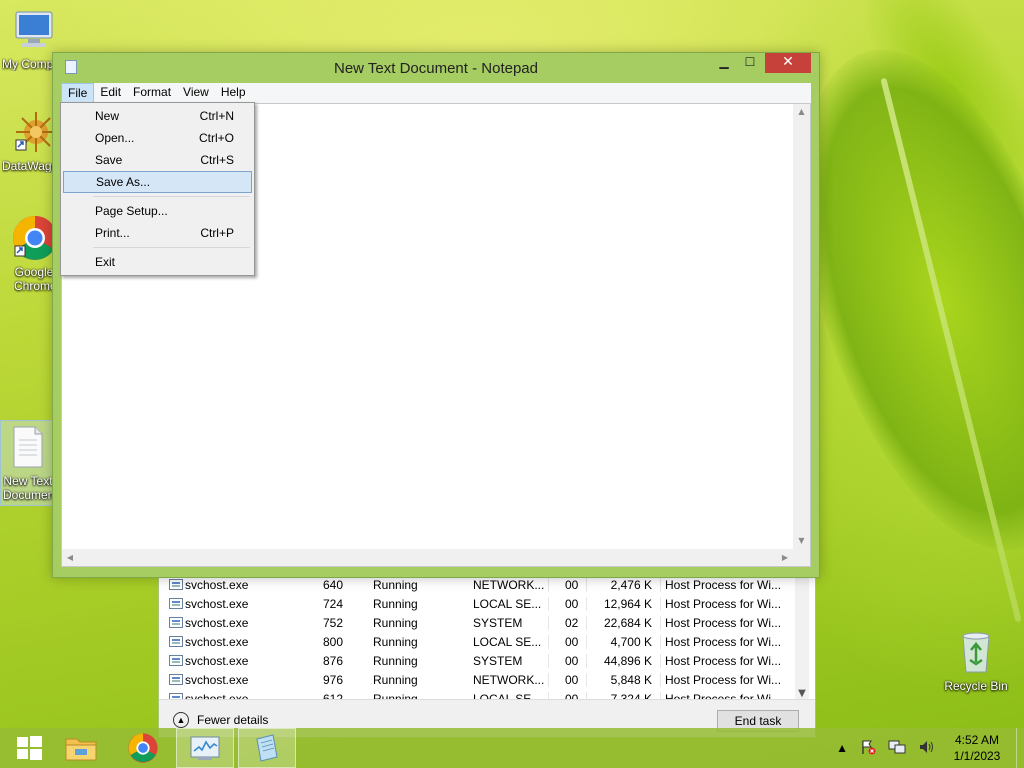 Image resolution: width=1024 pixels, height=768 pixels. What do you see at coordinates (626, 641) in the screenshot?
I see `process-memory: 4,700 K` at bounding box center [626, 641].